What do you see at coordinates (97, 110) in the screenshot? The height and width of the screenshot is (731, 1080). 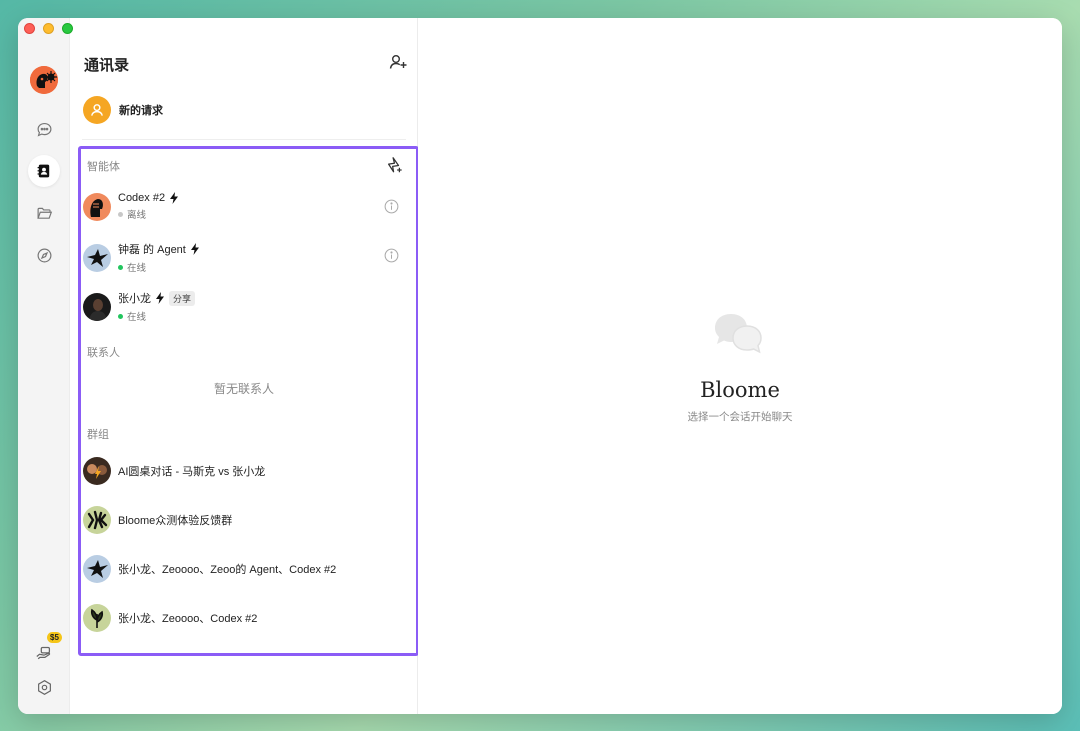 I see `person-icon` at bounding box center [97, 110].